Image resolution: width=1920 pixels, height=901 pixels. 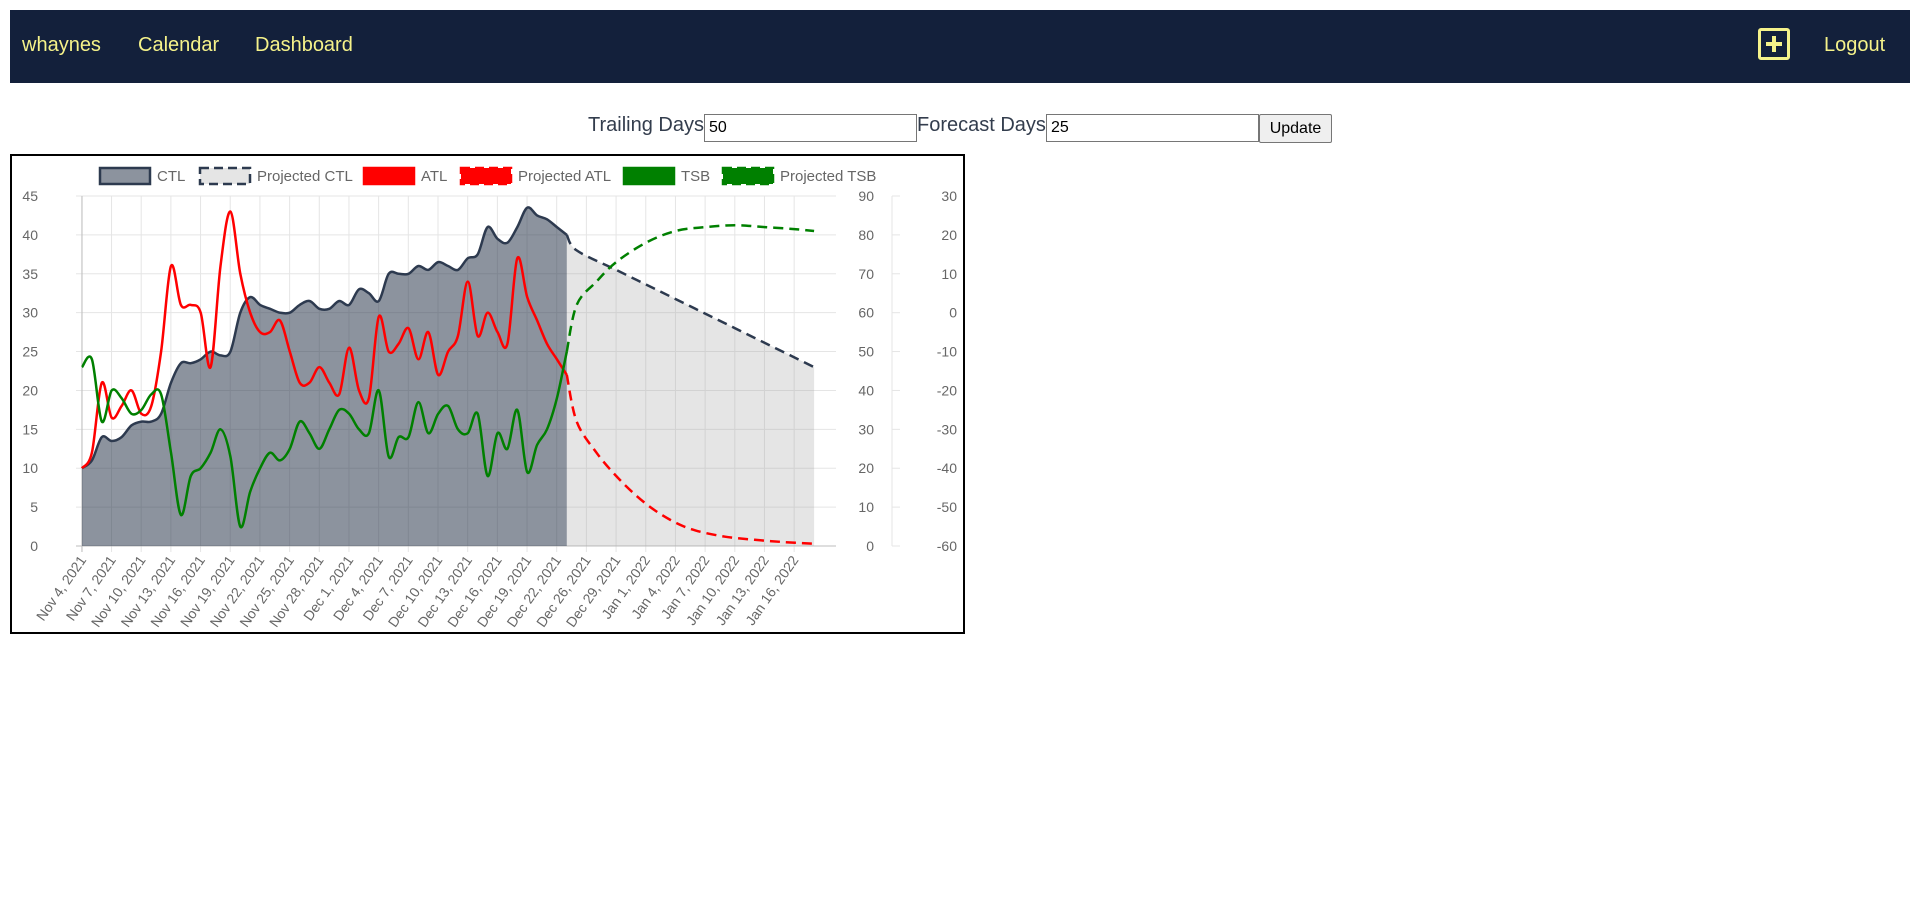 What do you see at coordinates (690, 390) in the screenshot?
I see `projected-ctl-area` at bounding box center [690, 390].